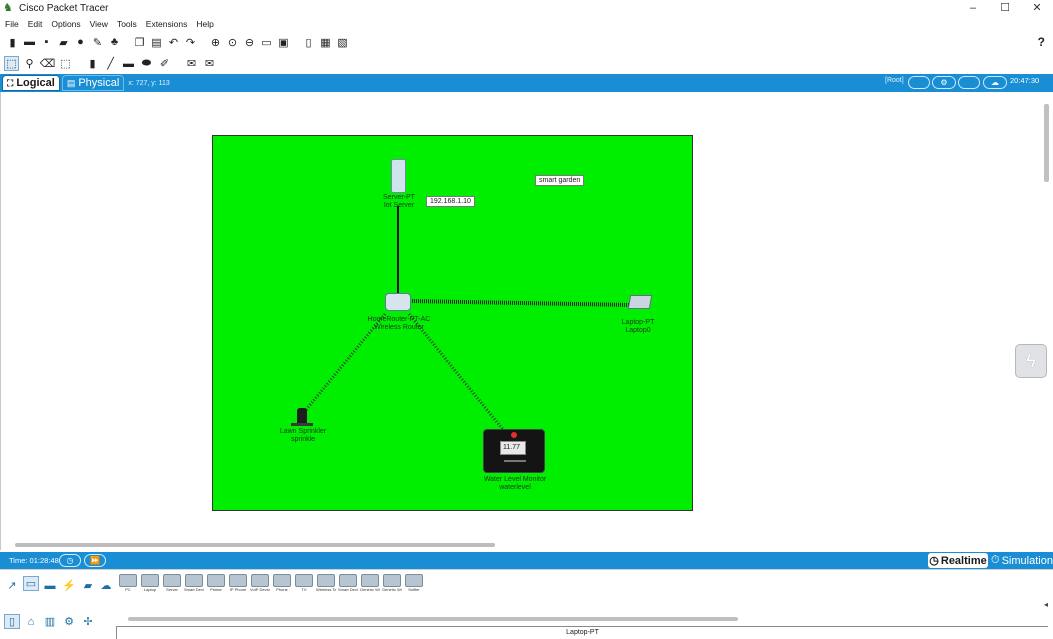 The height and width of the screenshot is (639, 1053). I want to click on side-panel-toggle: ϟ, so click(1031, 361).